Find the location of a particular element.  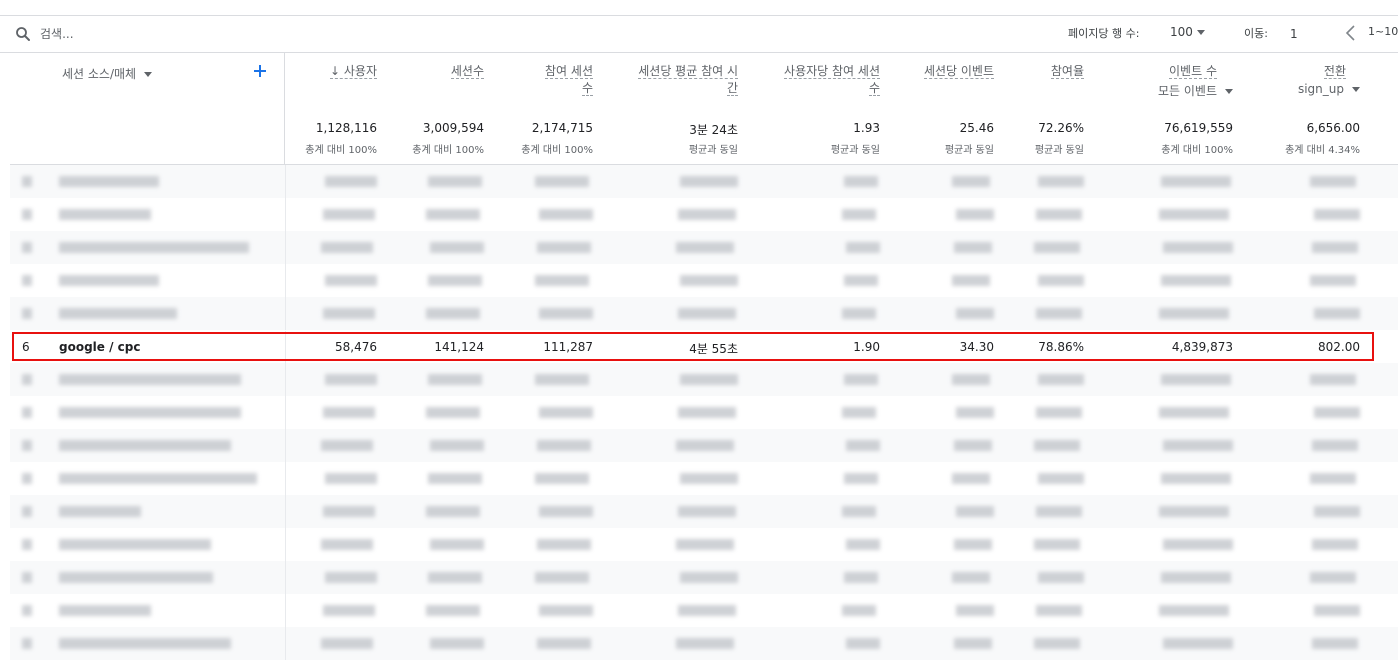

event-filter-select: 모든 이벤트 is located at coordinates (1195, 90).